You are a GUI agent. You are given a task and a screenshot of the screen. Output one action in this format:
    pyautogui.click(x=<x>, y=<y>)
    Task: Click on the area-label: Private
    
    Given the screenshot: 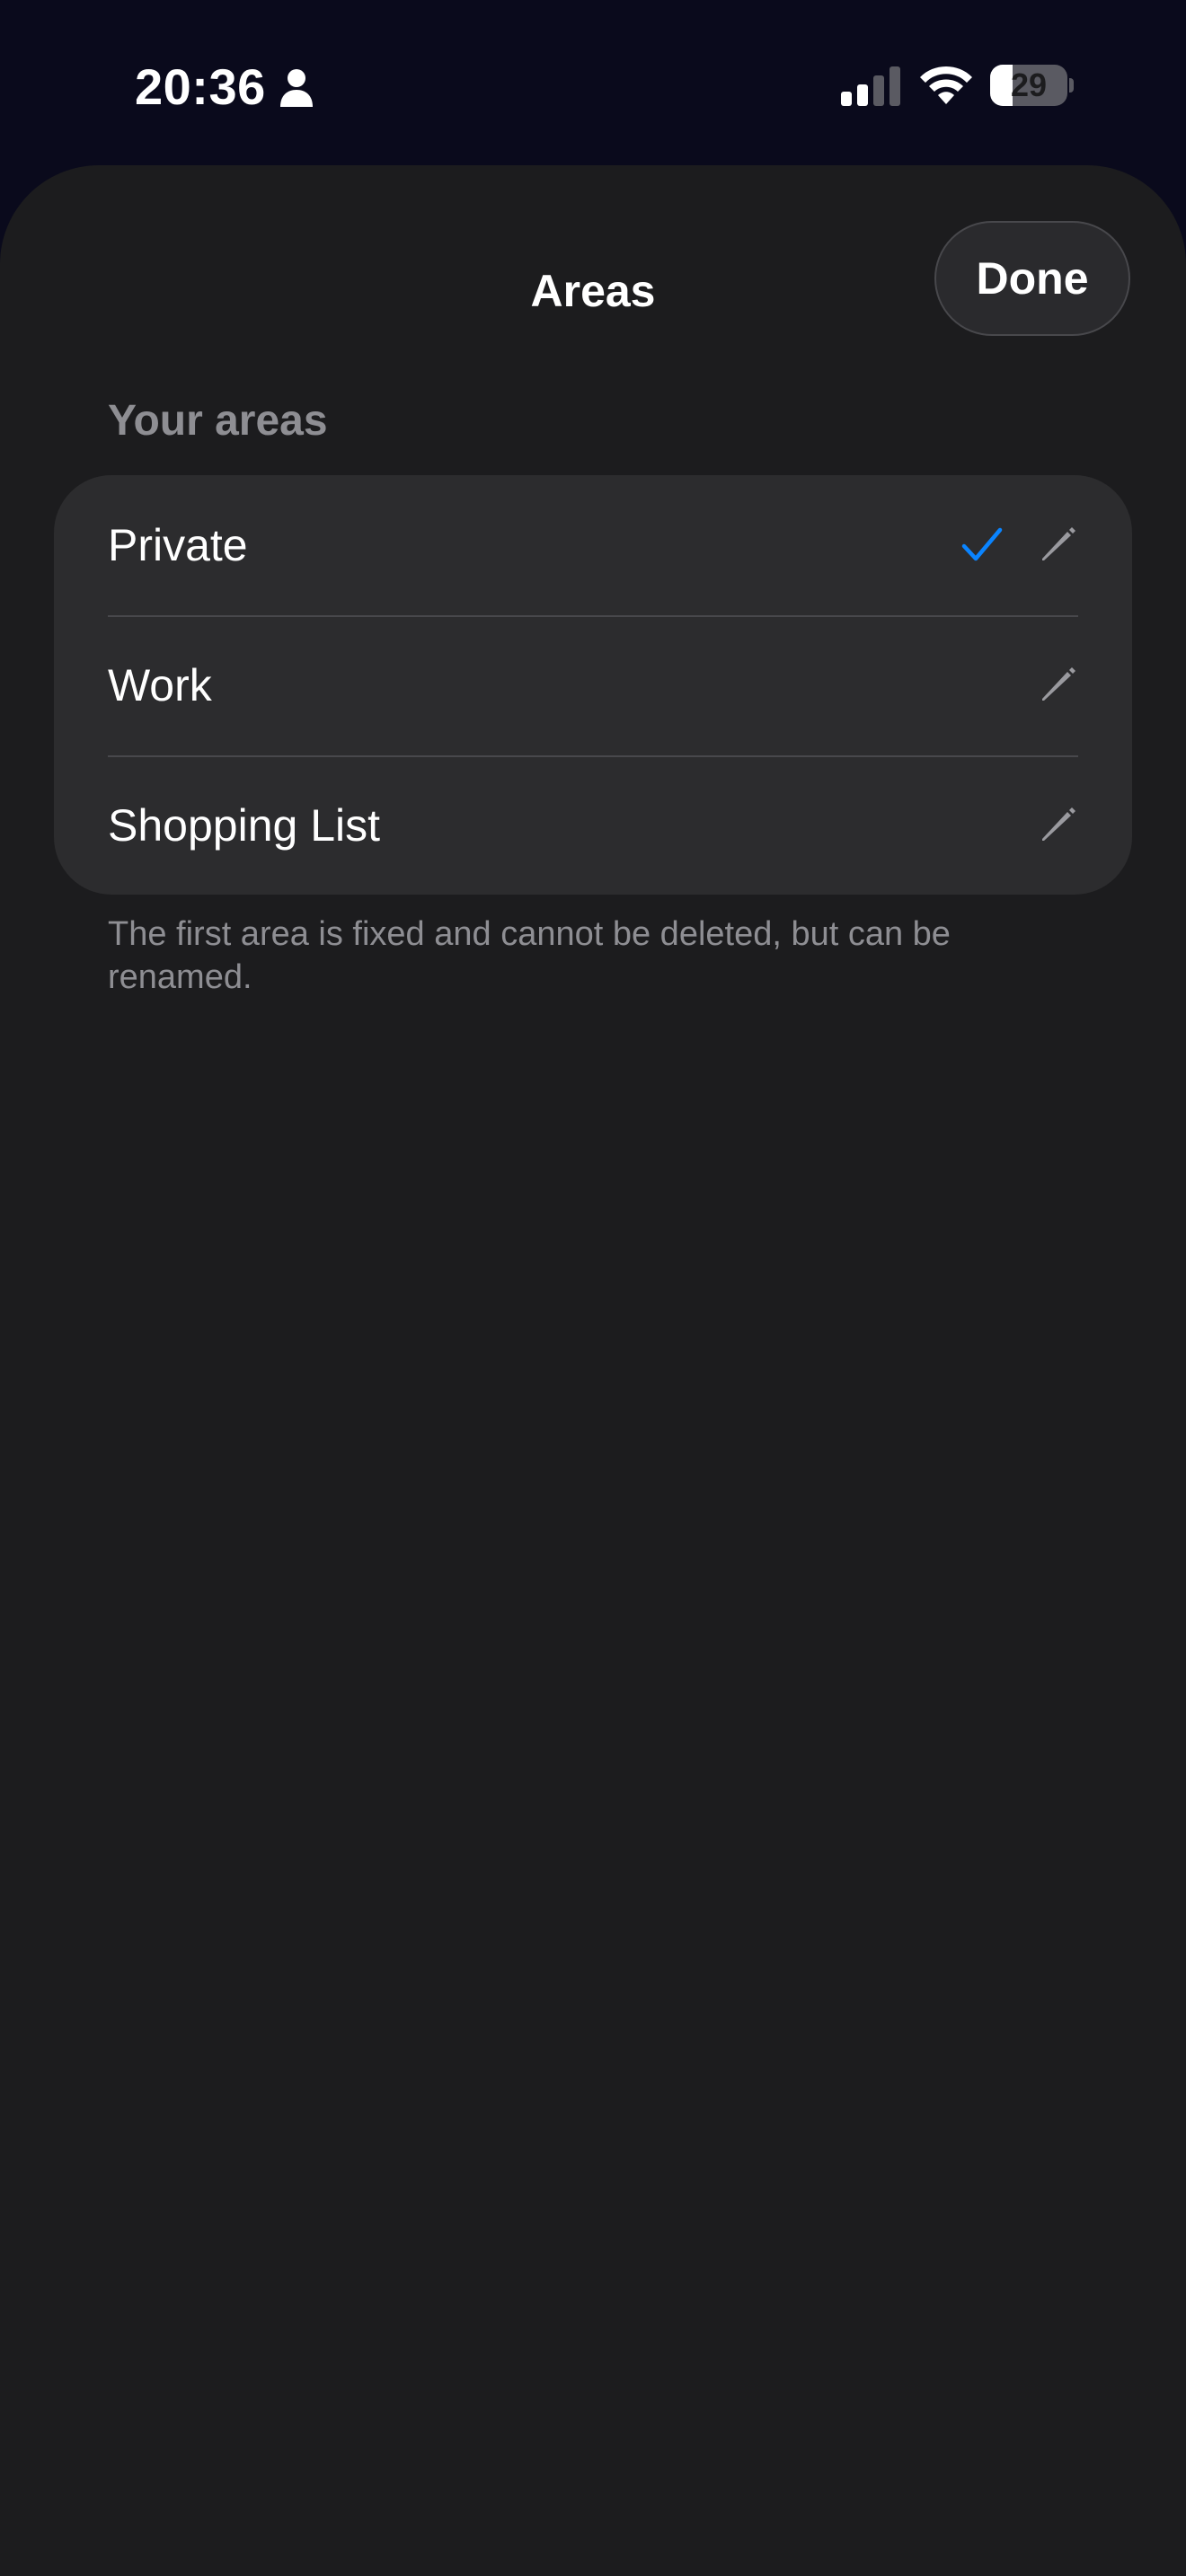 What is the action you would take?
    pyautogui.click(x=178, y=545)
    